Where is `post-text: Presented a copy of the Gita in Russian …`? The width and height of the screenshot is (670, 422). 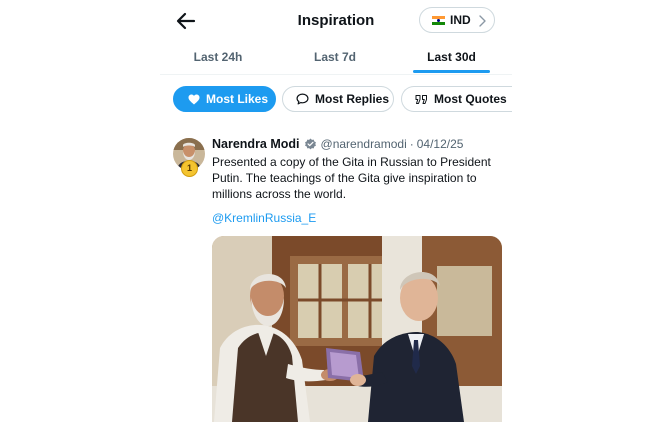
post-text: Presented a copy of the Gita in Russian … is located at coordinates (351, 178).